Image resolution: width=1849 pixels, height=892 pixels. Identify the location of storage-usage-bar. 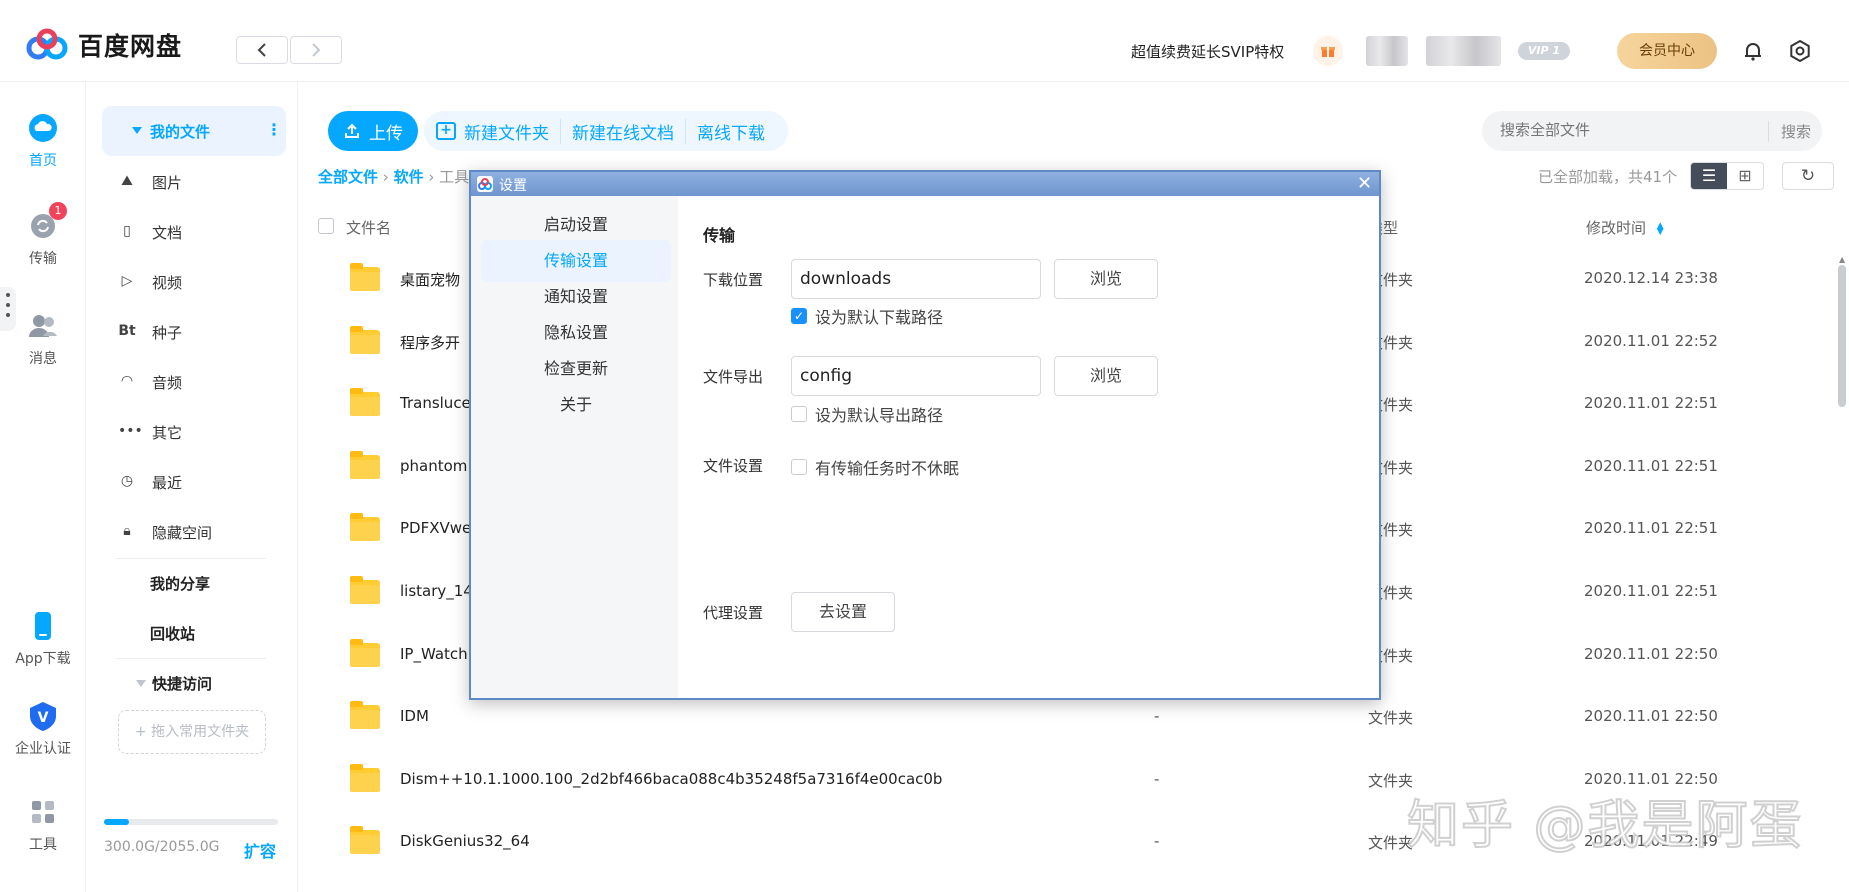
(191, 822).